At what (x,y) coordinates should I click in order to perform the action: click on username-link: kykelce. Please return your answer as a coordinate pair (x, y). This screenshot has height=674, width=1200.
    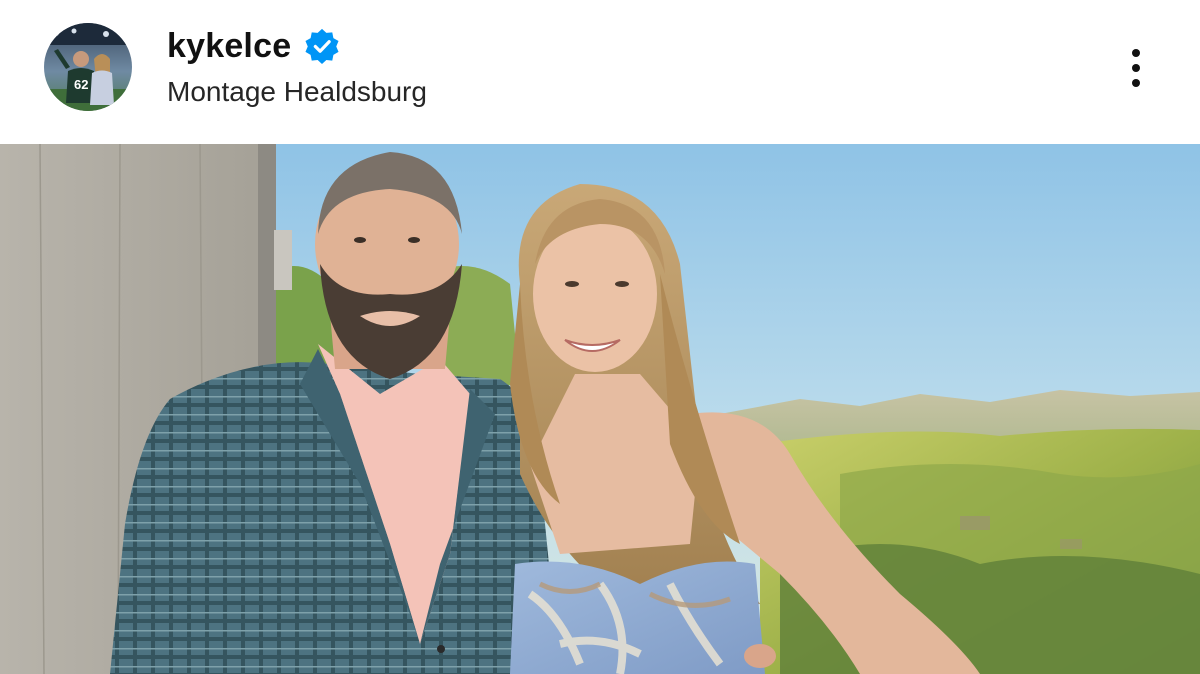
    Looking at the image, I should click on (229, 46).